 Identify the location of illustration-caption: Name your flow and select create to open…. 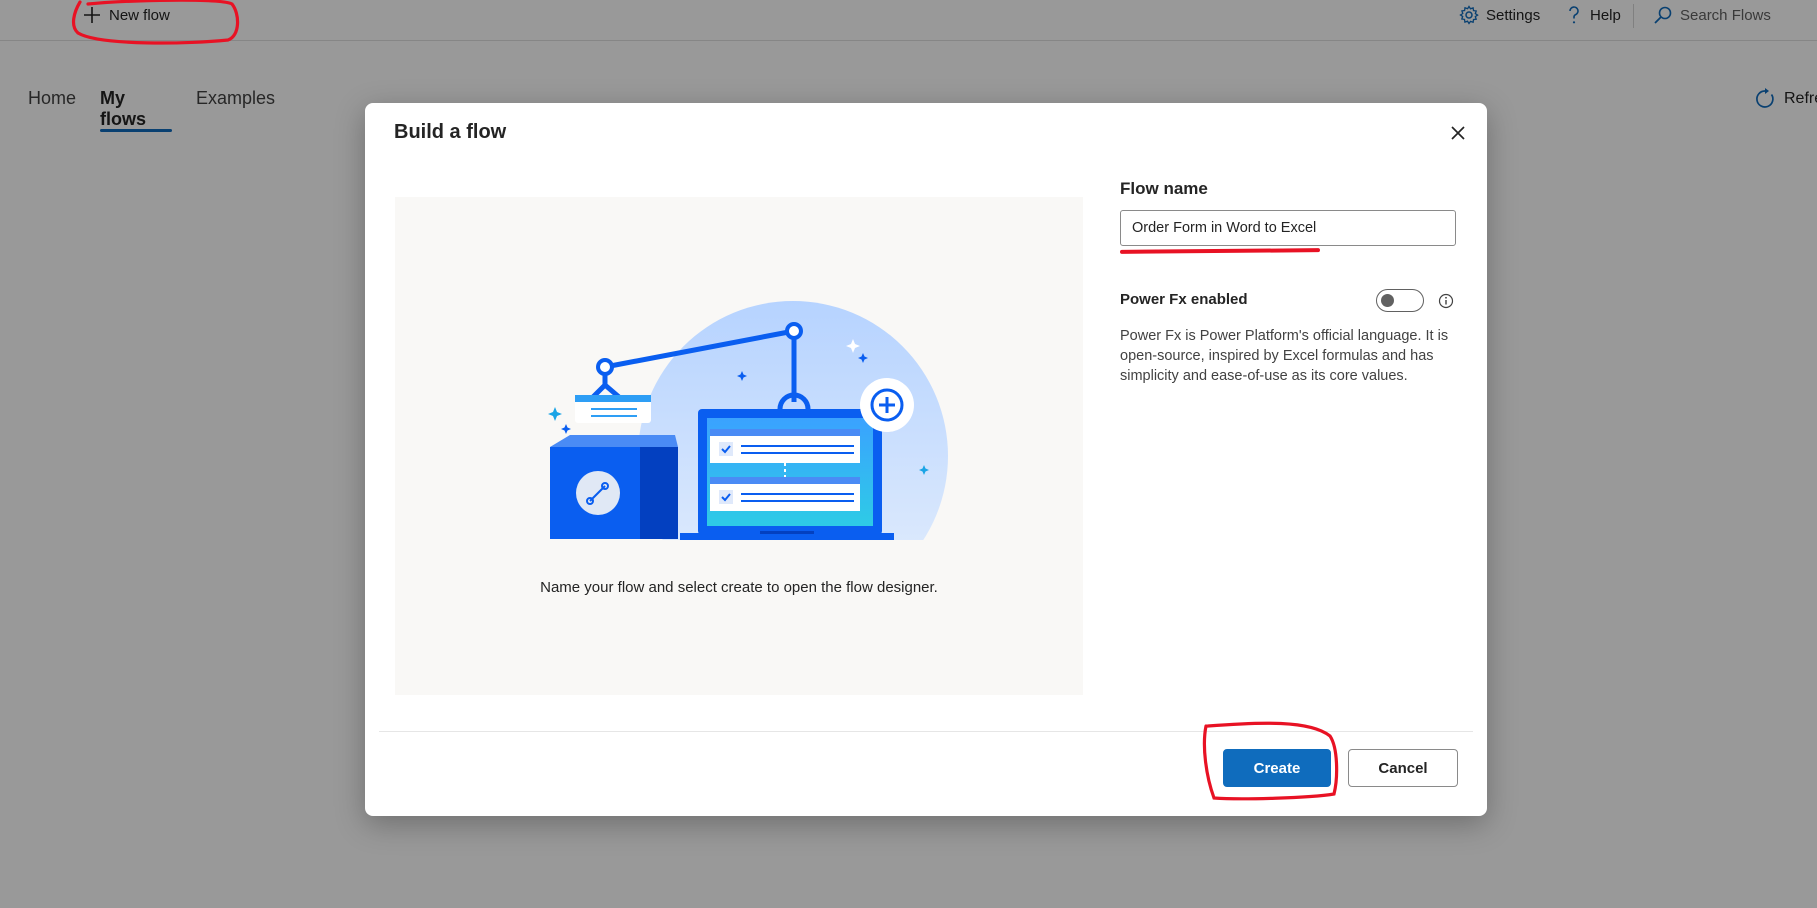
(739, 587).